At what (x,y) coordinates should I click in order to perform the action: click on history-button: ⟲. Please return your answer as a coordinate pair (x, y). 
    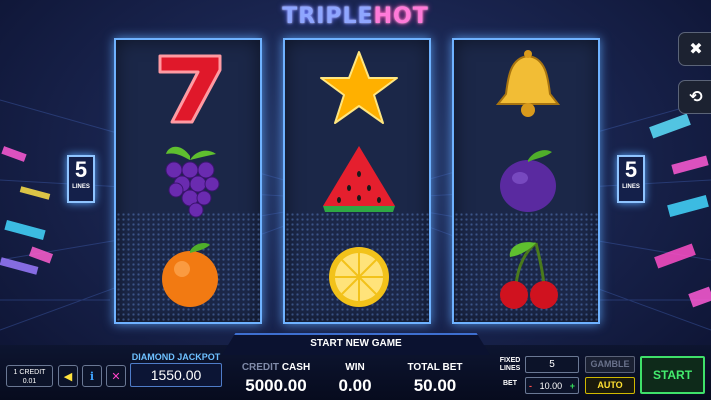
    Looking at the image, I should click on (694, 97).